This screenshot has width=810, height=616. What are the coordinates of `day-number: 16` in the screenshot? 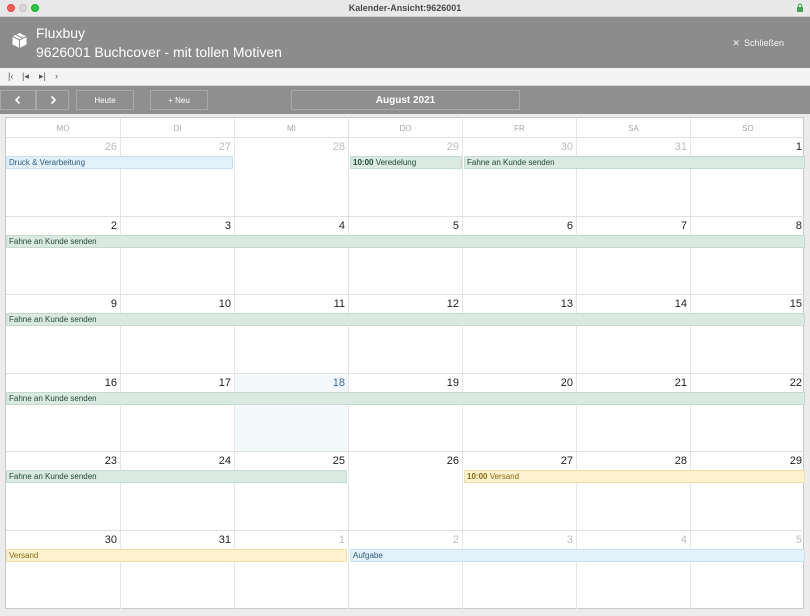 It's located at (110, 383).